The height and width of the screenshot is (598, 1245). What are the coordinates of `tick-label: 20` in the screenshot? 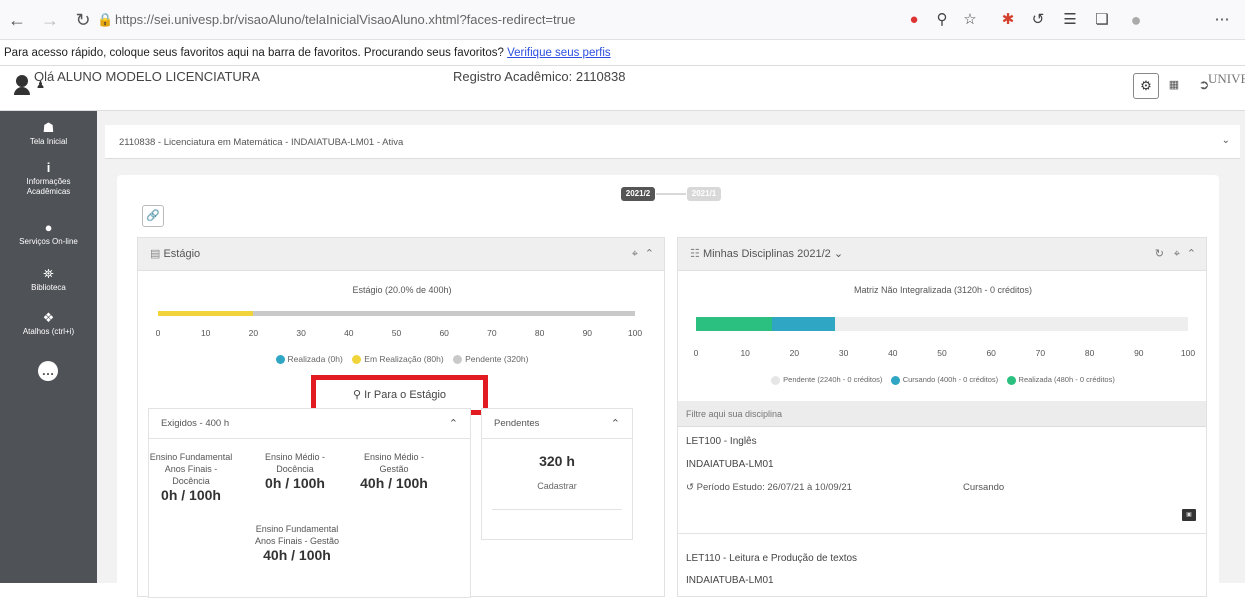 It's located at (253, 333).